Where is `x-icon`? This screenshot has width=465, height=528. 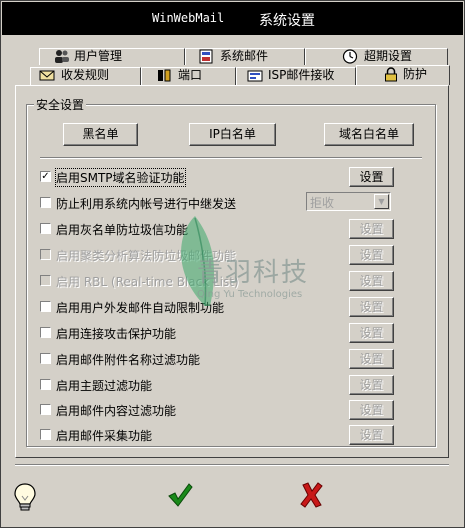 x-icon is located at coordinates (312, 496).